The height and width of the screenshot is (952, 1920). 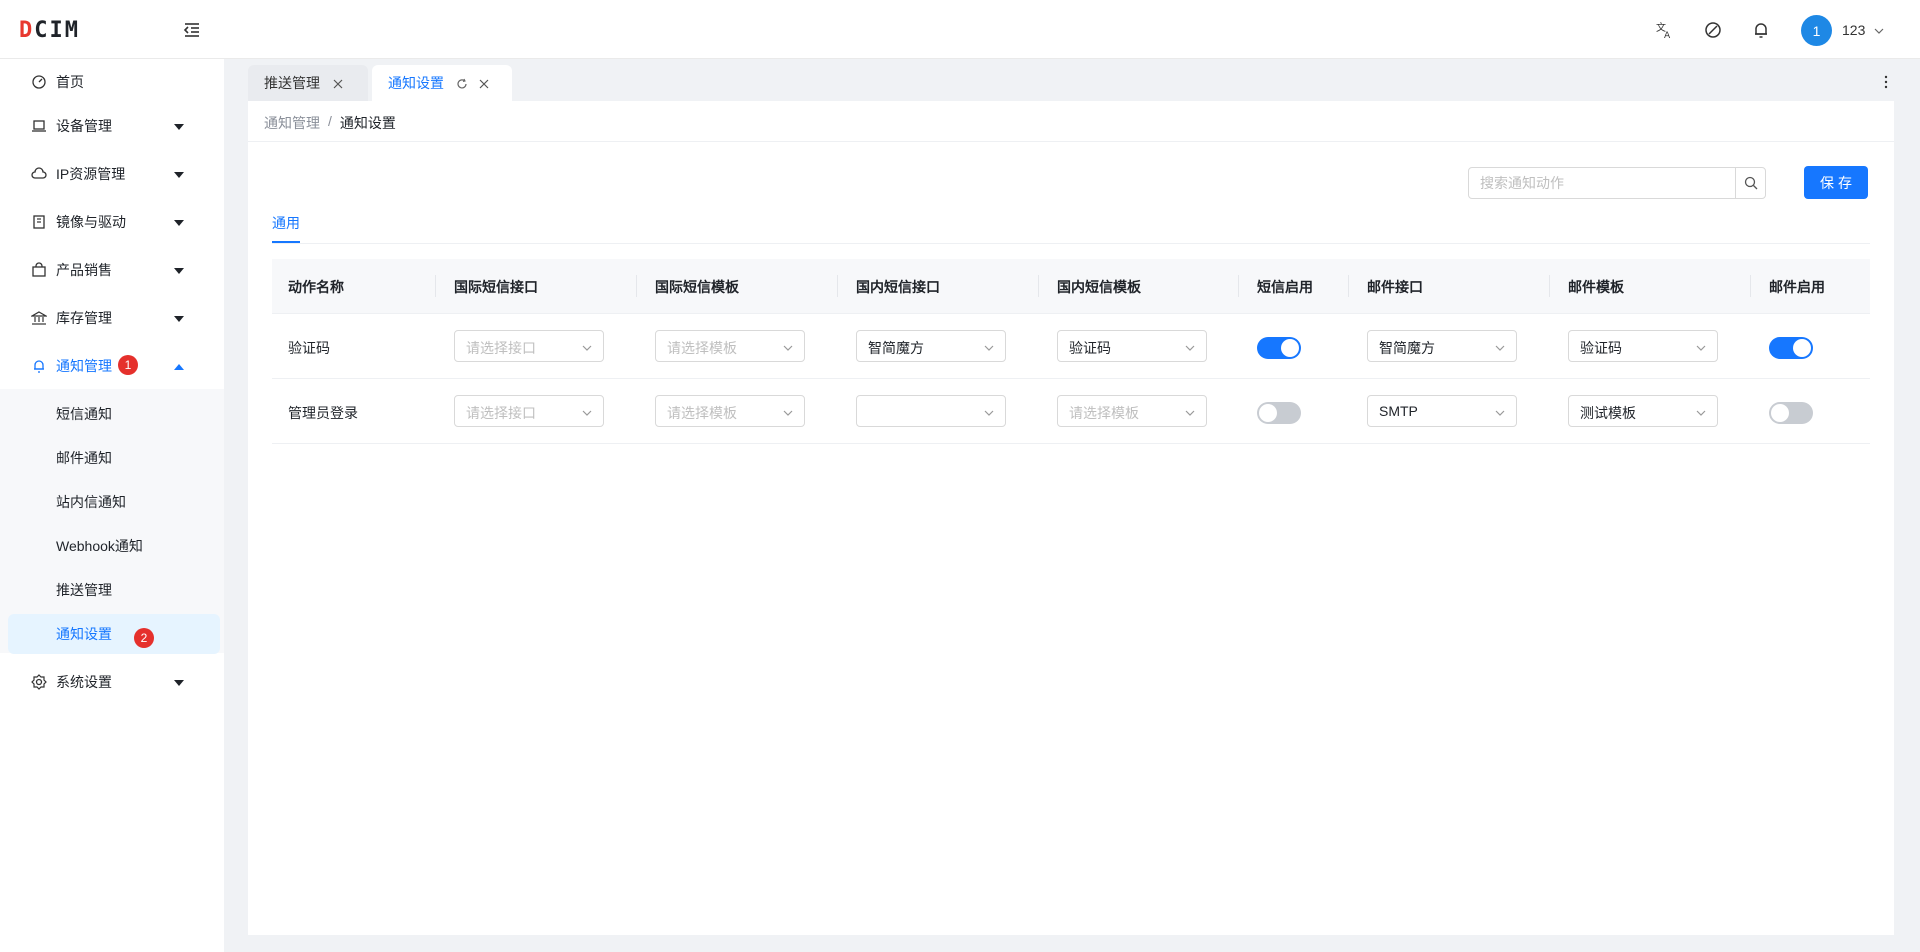 I want to click on translate-icon: 文A, so click(x=1664, y=30).